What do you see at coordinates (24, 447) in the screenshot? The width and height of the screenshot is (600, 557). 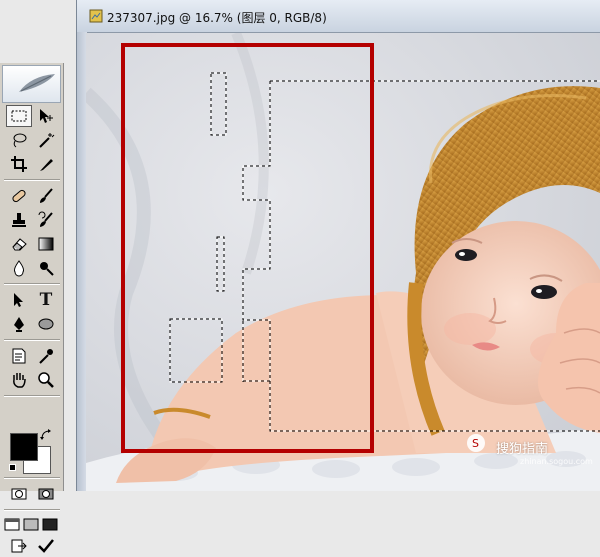 I see `foreground-color-swatch` at bounding box center [24, 447].